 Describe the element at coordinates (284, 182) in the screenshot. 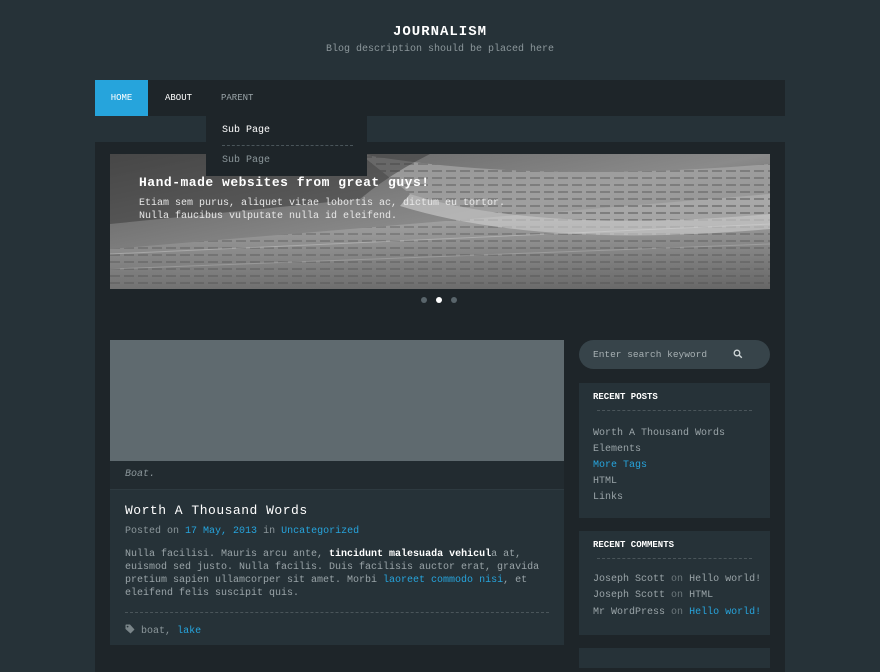

I see `slide-title: Hand-made websites from great guys!` at that location.